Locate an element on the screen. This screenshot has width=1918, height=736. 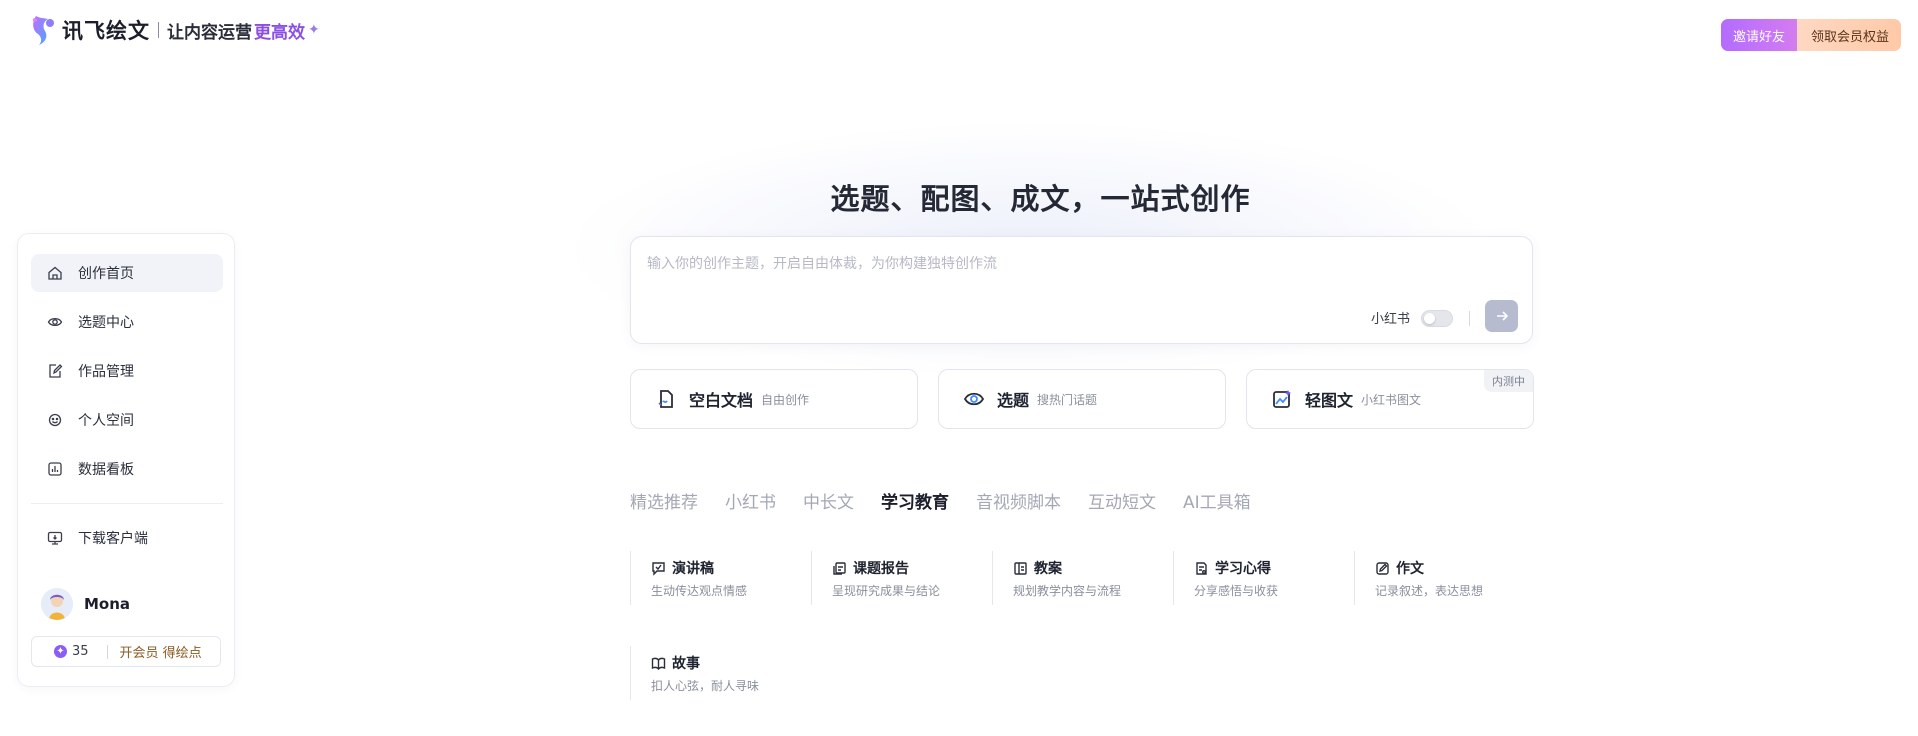
sidebar-item-label: 个人空间 is located at coordinates (106, 421).